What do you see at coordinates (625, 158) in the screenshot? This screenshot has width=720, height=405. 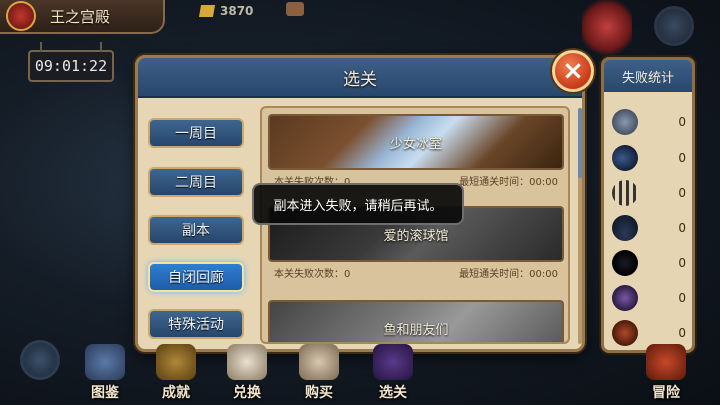 I see `fish-monster-icon` at bounding box center [625, 158].